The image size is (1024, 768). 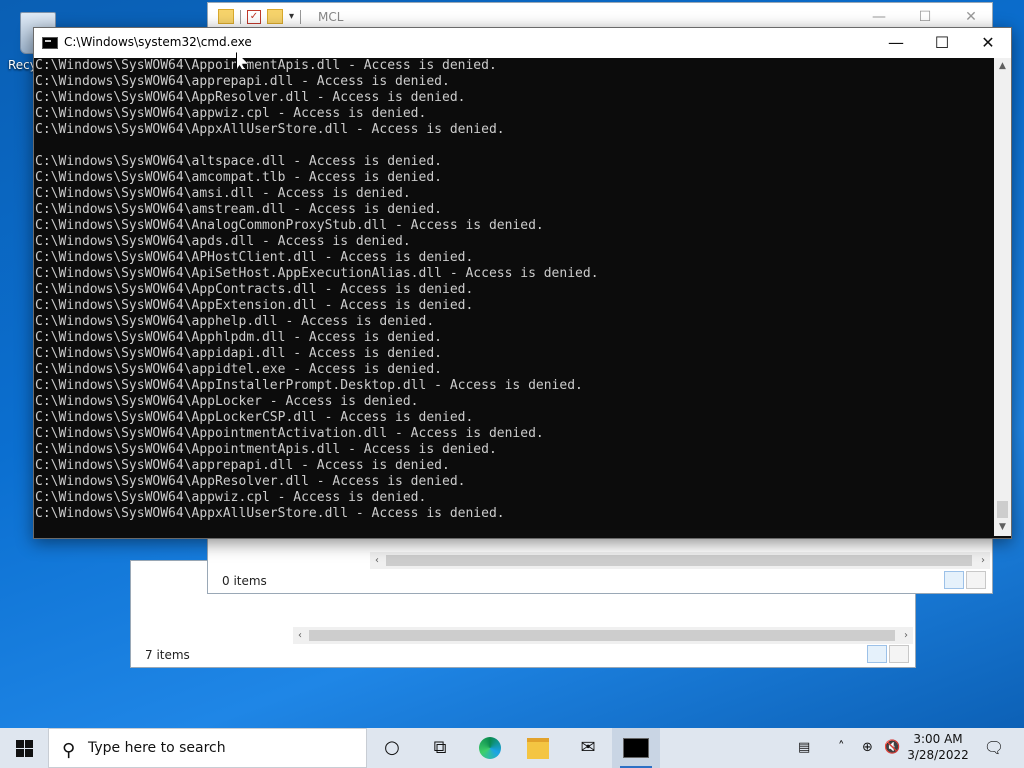 I want to click on window-title: MCL, so click(x=331, y=17).